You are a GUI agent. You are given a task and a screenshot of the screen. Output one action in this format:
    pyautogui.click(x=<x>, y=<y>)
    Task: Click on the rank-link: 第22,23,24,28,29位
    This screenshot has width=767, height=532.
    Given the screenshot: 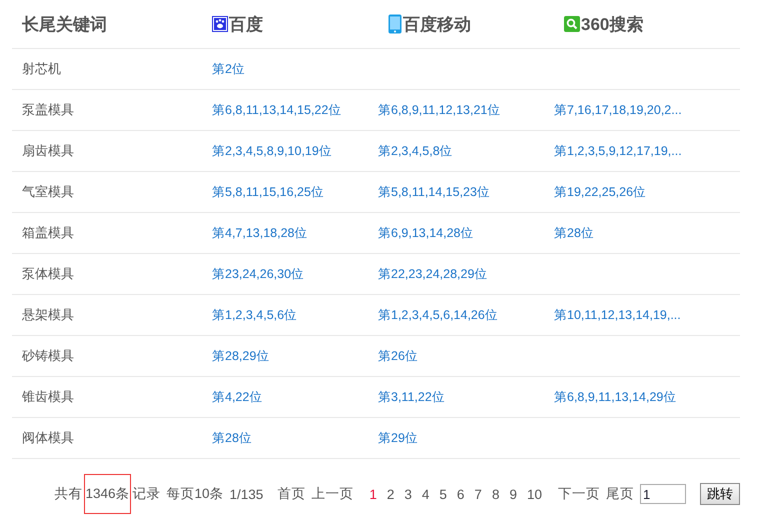 What is the action you would take?
    pyautogui.click(x=433, y=274)
    